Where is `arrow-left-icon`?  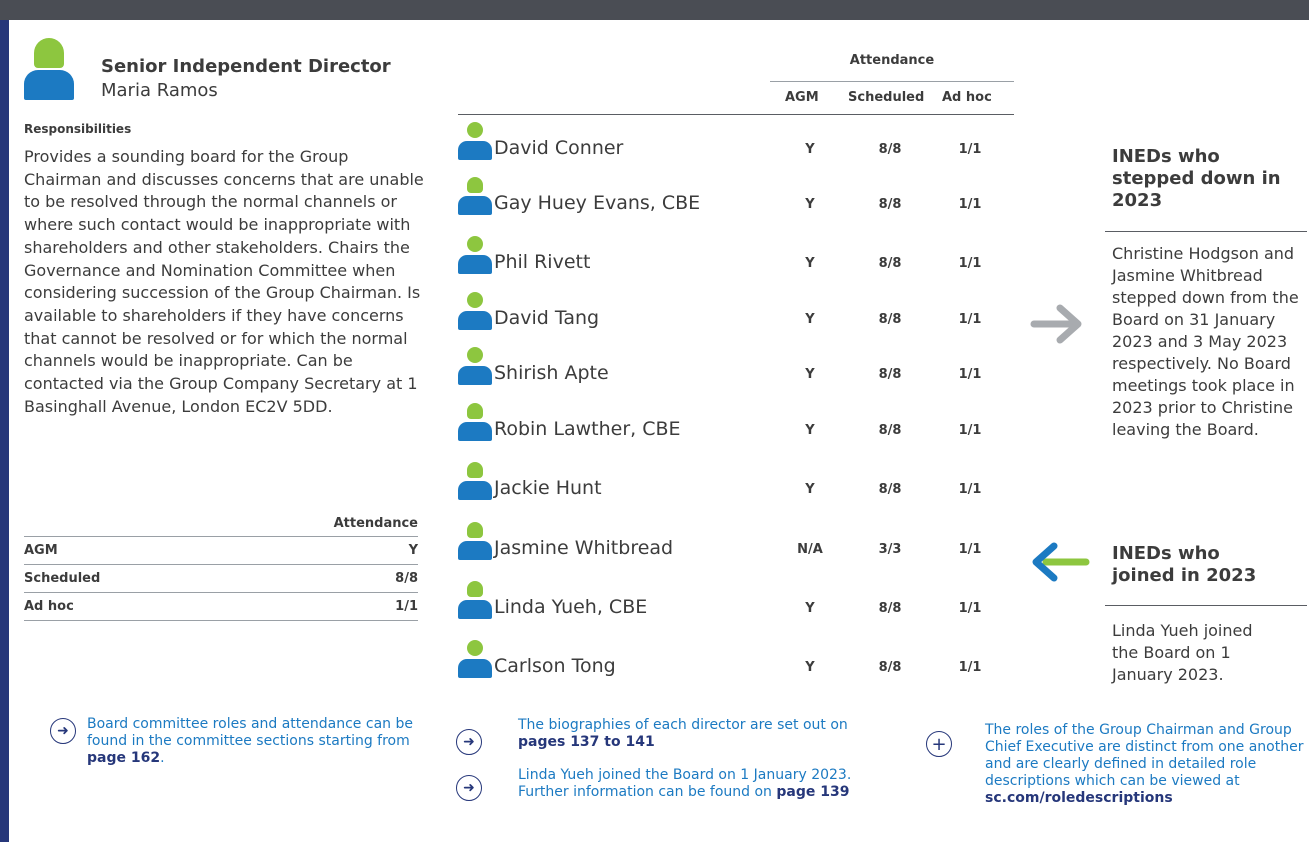 arrow-left-icon is located at coordinates (1061, 562).